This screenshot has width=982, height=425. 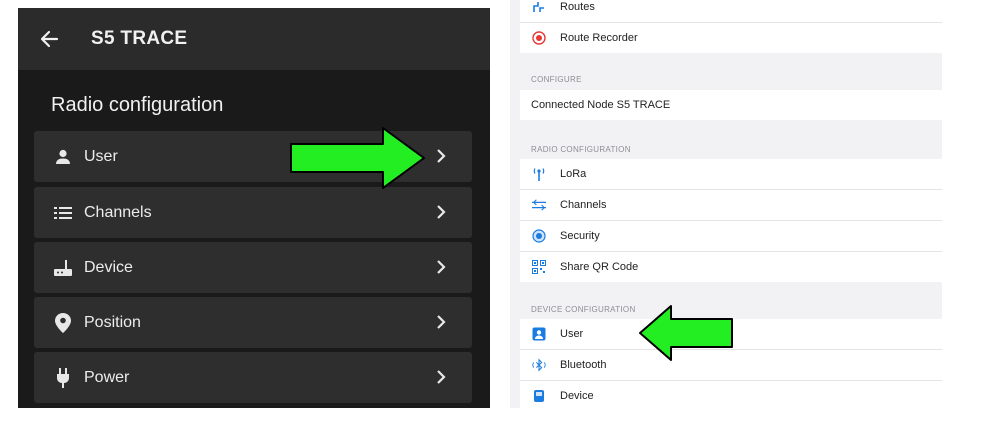 I want to click on top-group: Routes Route Recorder, so click(x=731, y=26).